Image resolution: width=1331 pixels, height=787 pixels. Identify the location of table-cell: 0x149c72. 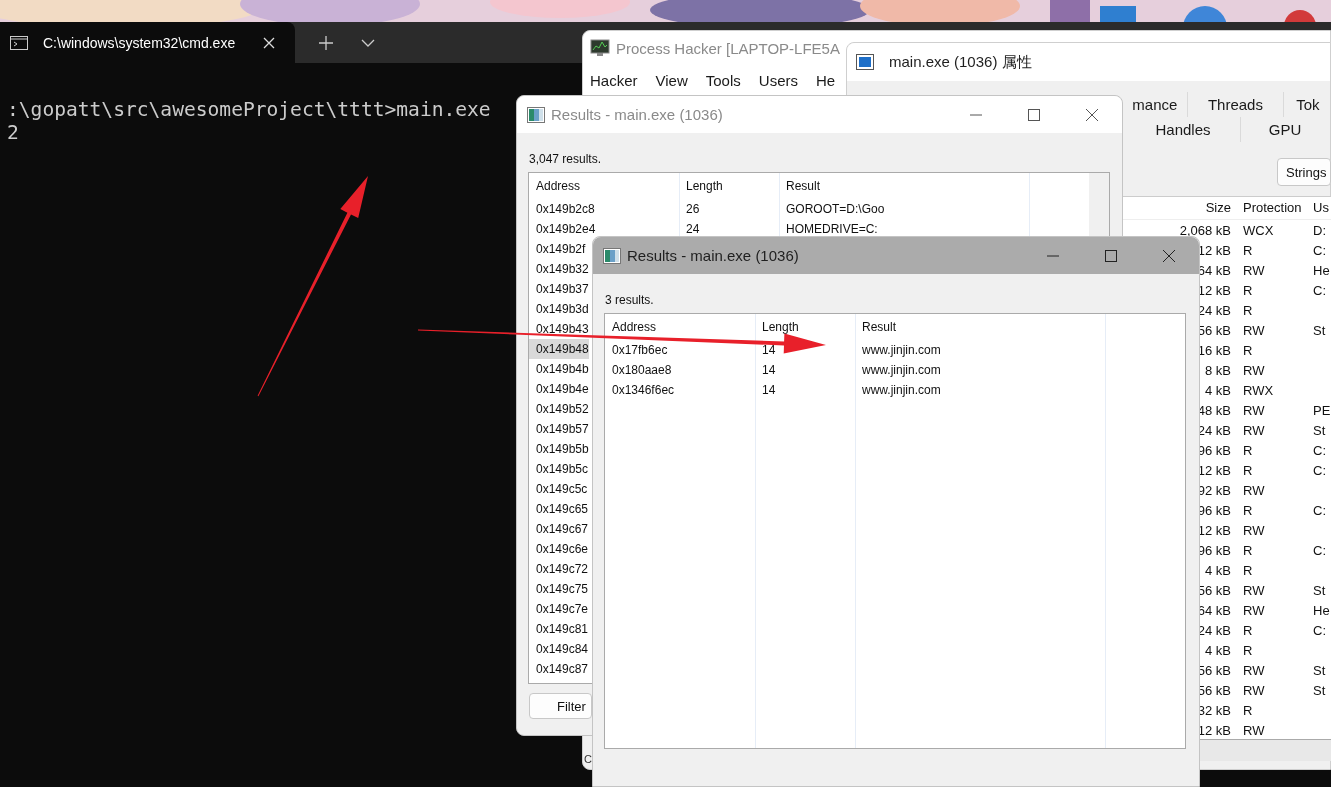
(559, 569).